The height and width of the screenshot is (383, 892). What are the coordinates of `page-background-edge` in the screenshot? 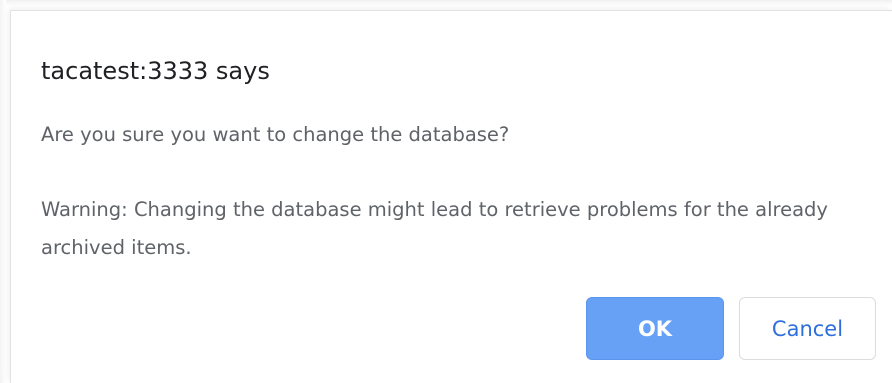 It's located at (446, 3).